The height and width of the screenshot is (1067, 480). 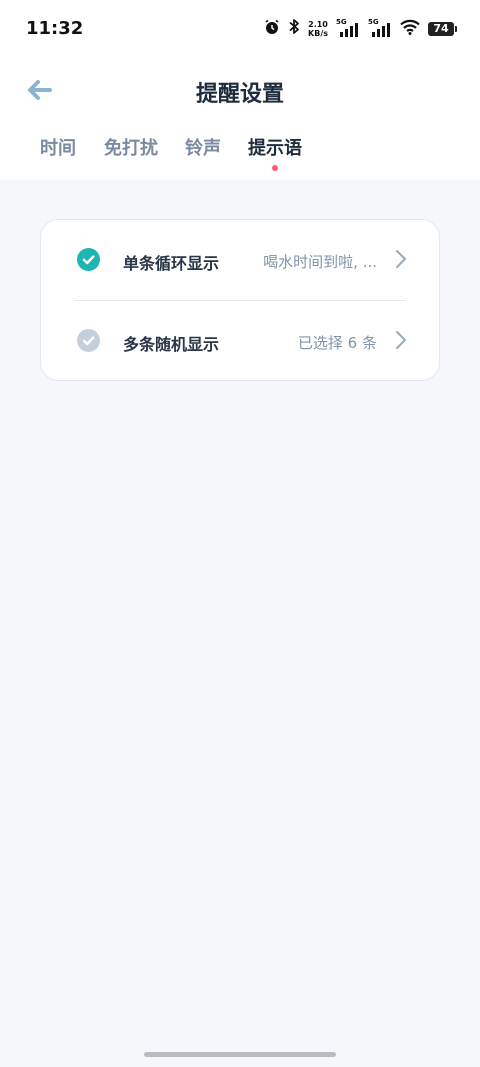 What do you see at coordinates (341, 21) in the screenshot?
I see `signal-1-label: 5G` at bounding box center [341, 21].